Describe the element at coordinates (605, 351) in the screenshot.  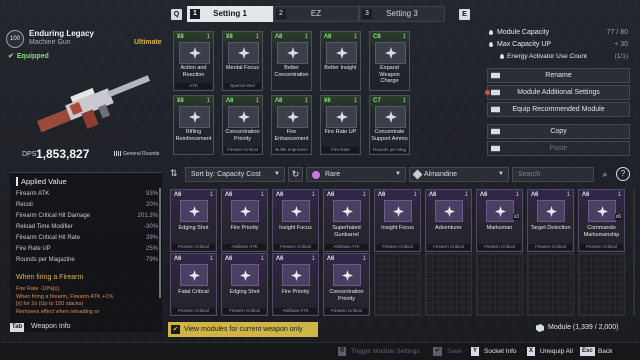
I see `back-label: Back` at that location.